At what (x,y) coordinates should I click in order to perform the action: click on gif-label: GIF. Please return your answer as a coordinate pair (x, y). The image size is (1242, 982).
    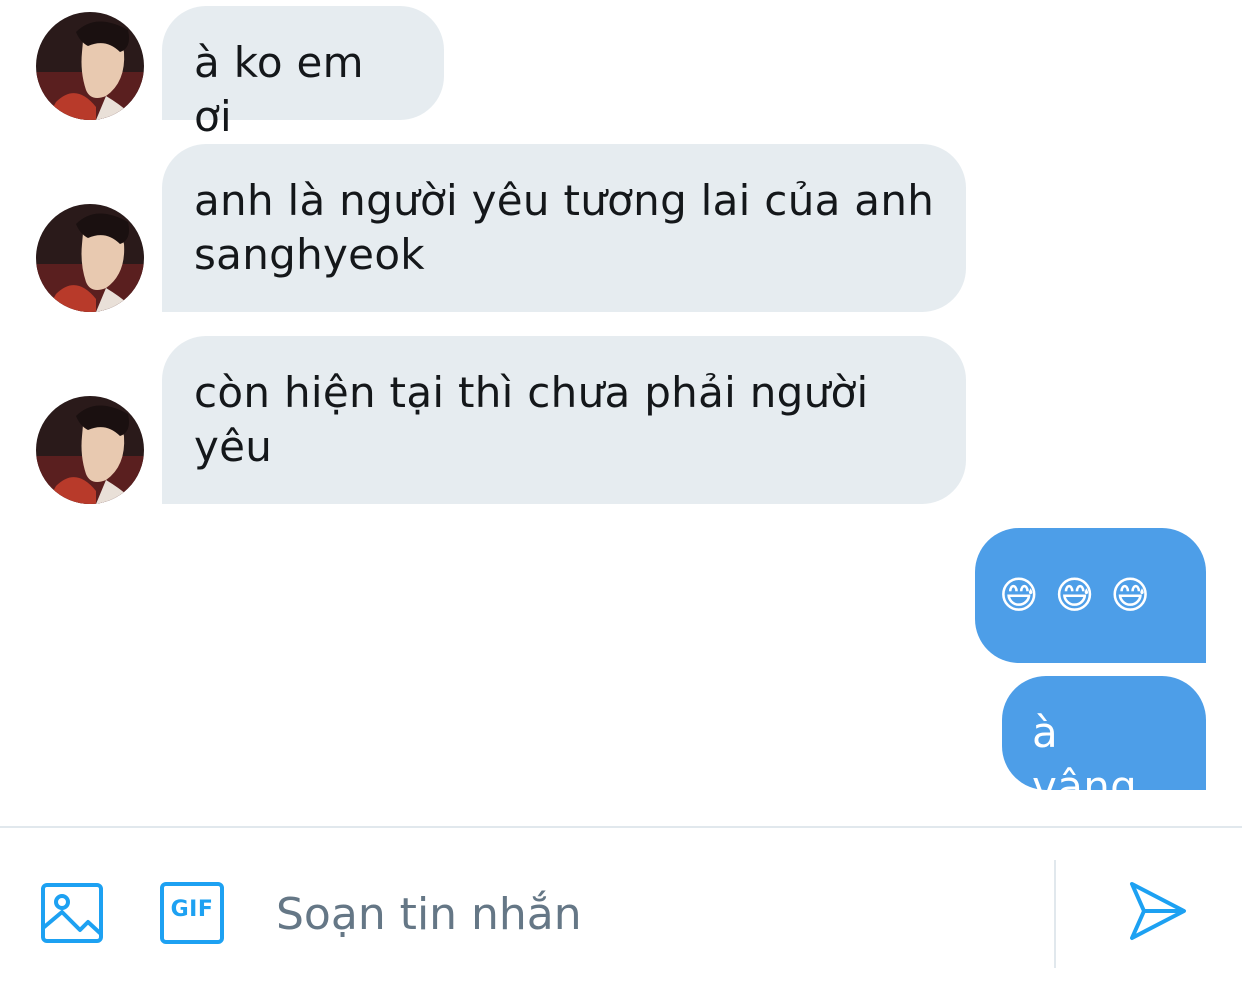
    Looking at the image, I should click on (192, 909).